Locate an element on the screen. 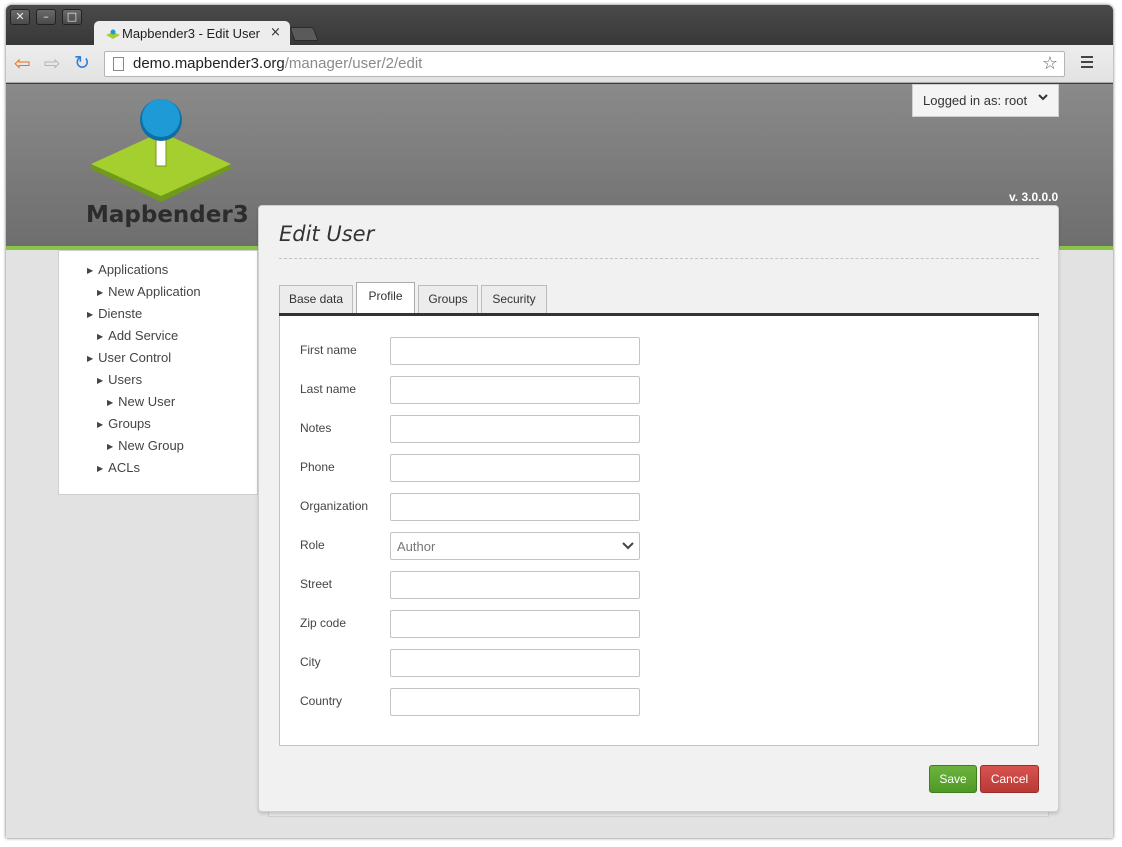 The image size is (1122, 847). sidebar-item-groups: ▶ Groups is located at coordinates (124, 423).